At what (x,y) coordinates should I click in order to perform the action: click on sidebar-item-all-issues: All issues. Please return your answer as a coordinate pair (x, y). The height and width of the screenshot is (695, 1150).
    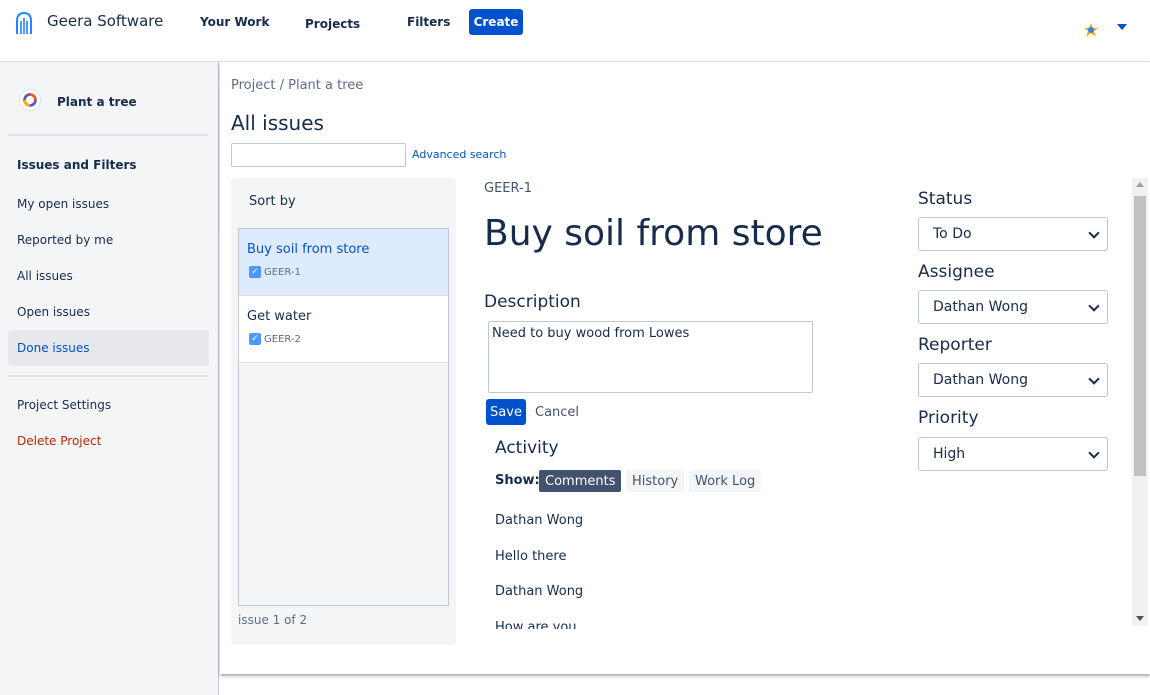
    Looking at the image, I should click on (108, 276).